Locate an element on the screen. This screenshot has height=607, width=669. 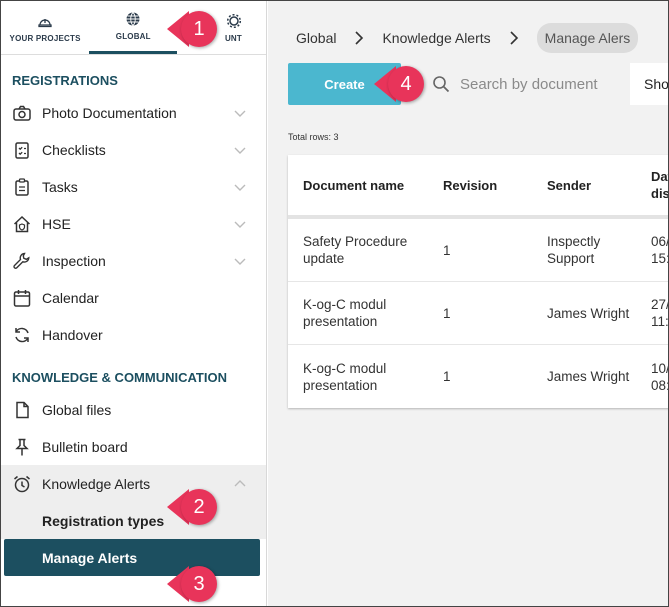
callout-number: 1 is located at coordinates (199, 29).